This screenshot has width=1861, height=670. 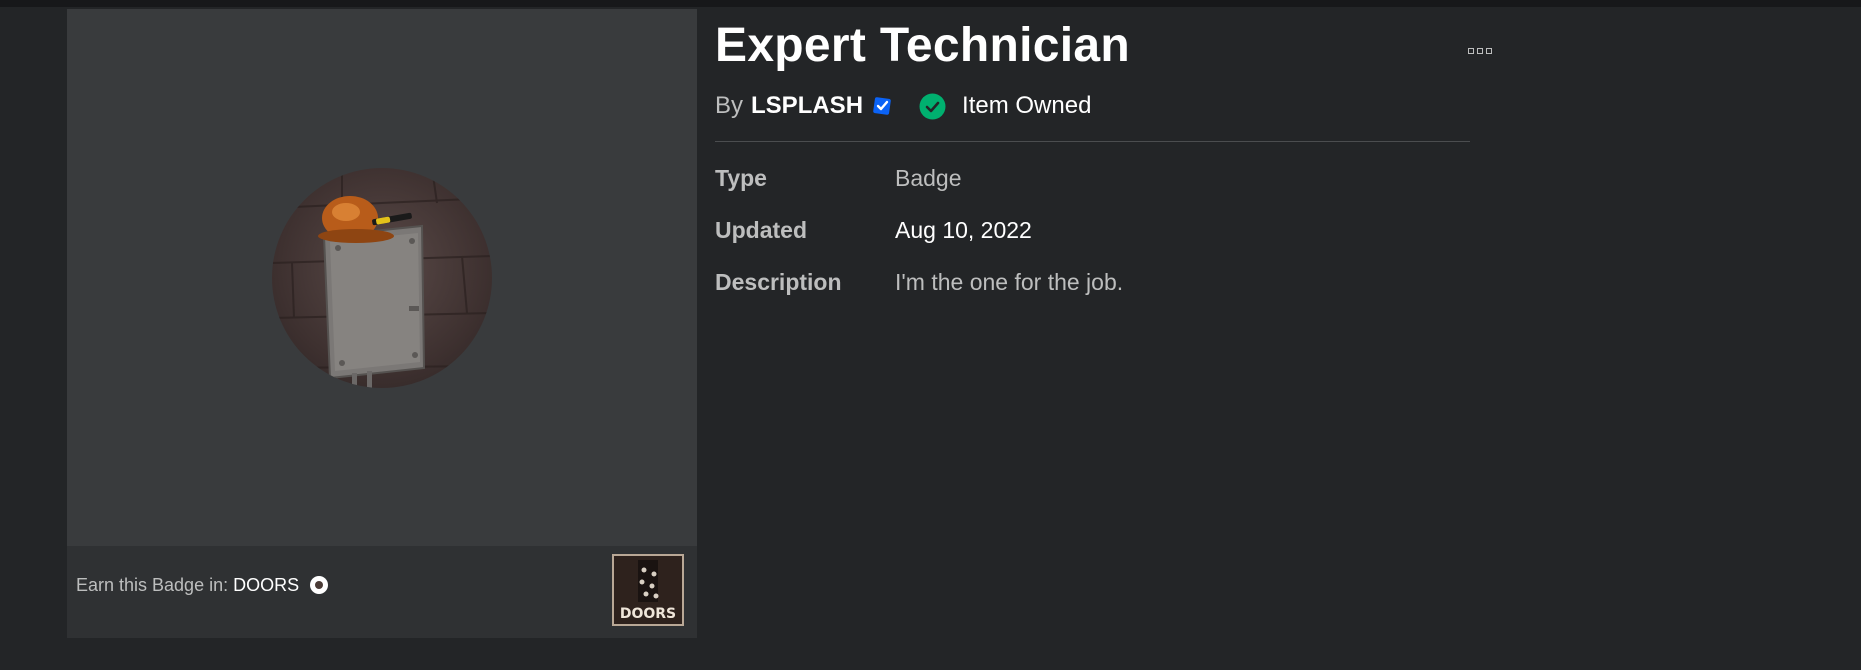 What do you see at coordinates (152, 585) in the screenshot?
I see `earn-prefix: Earn this Badge in:` at bounding box center [152, 585].